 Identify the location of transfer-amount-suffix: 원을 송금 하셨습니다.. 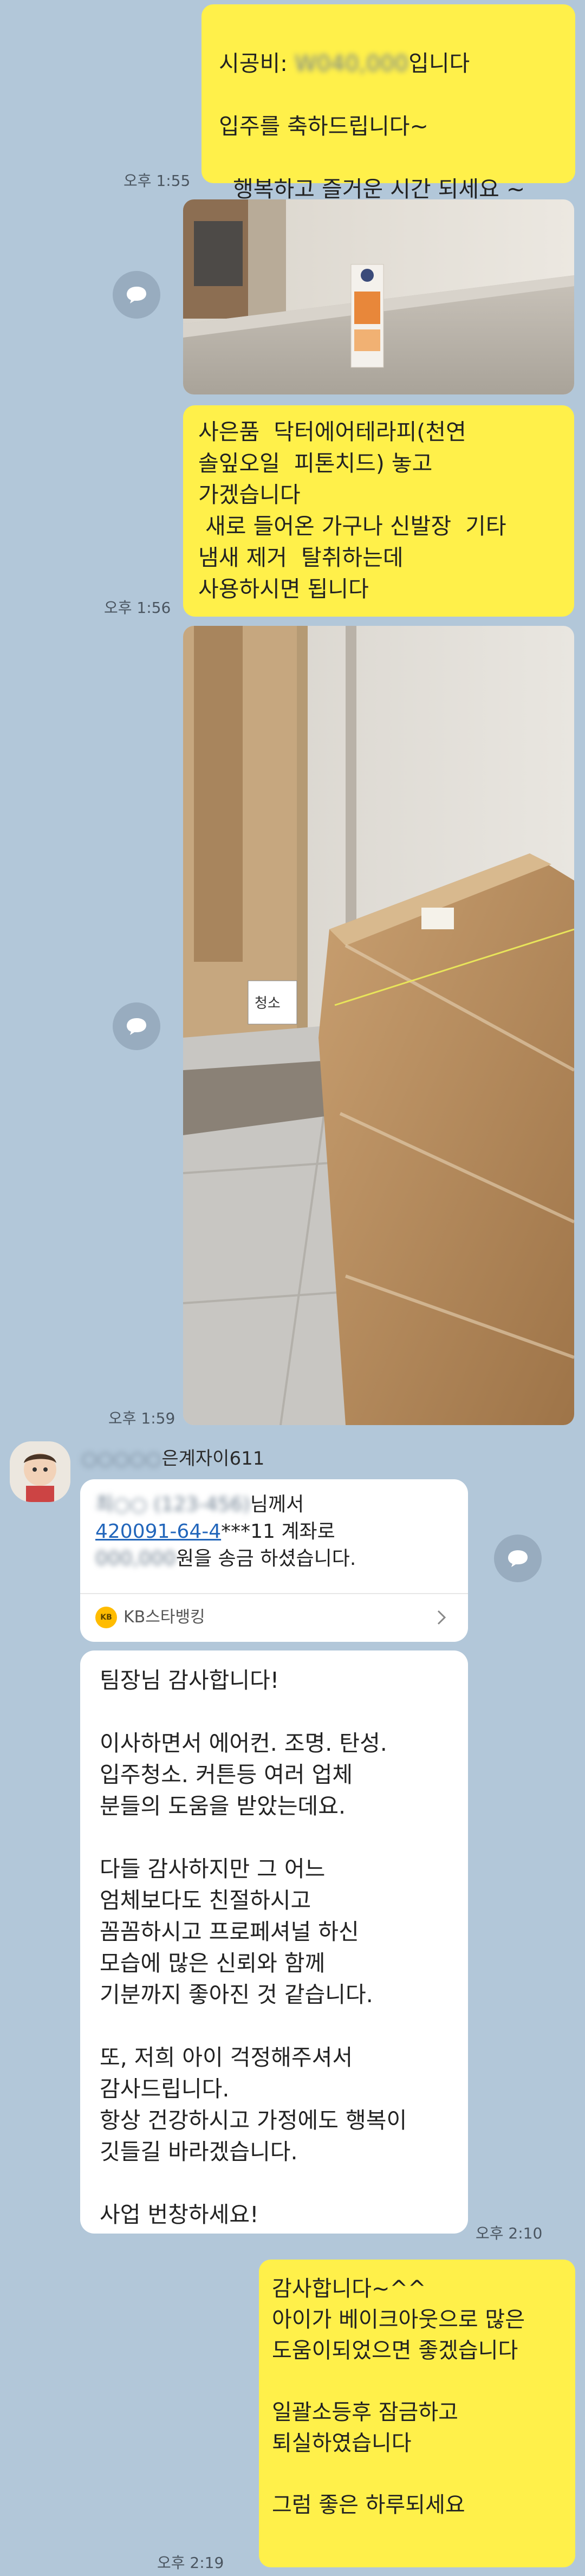
(266, 1559).